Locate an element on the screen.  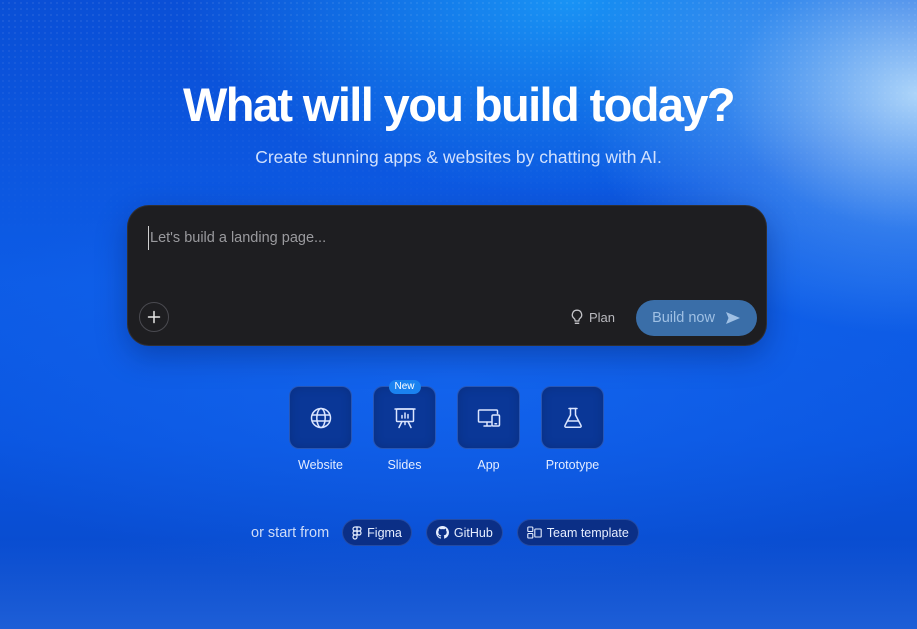
project-type-label: Website is located at coordinates (320, 465).